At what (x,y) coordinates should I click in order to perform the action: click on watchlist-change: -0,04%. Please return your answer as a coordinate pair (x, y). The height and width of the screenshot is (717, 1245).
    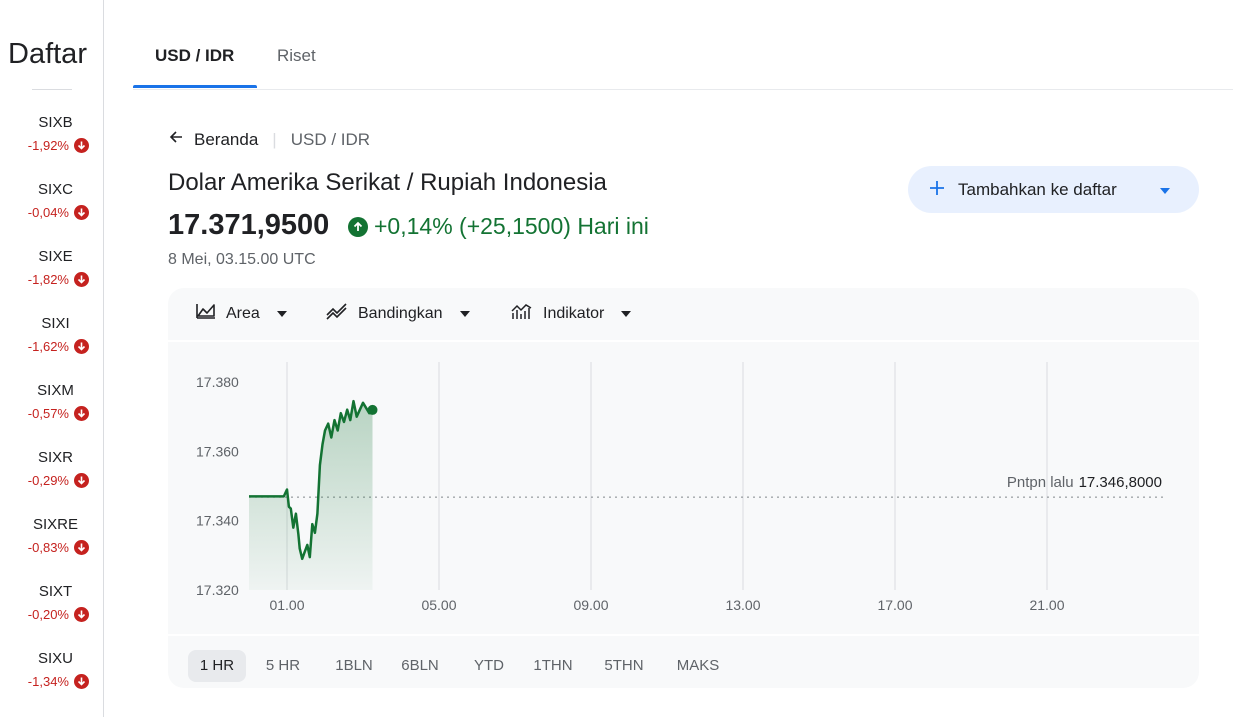
    Looking at the image, I should click on (58, 212).